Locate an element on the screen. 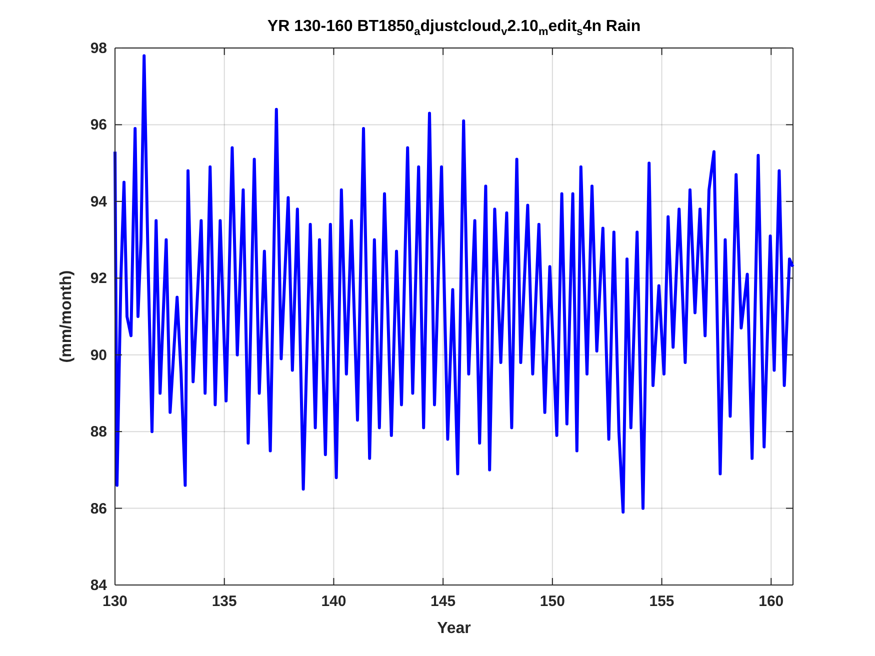 The image size is (875, 656). tick-label: 96 is located at coordinates (98, 125).